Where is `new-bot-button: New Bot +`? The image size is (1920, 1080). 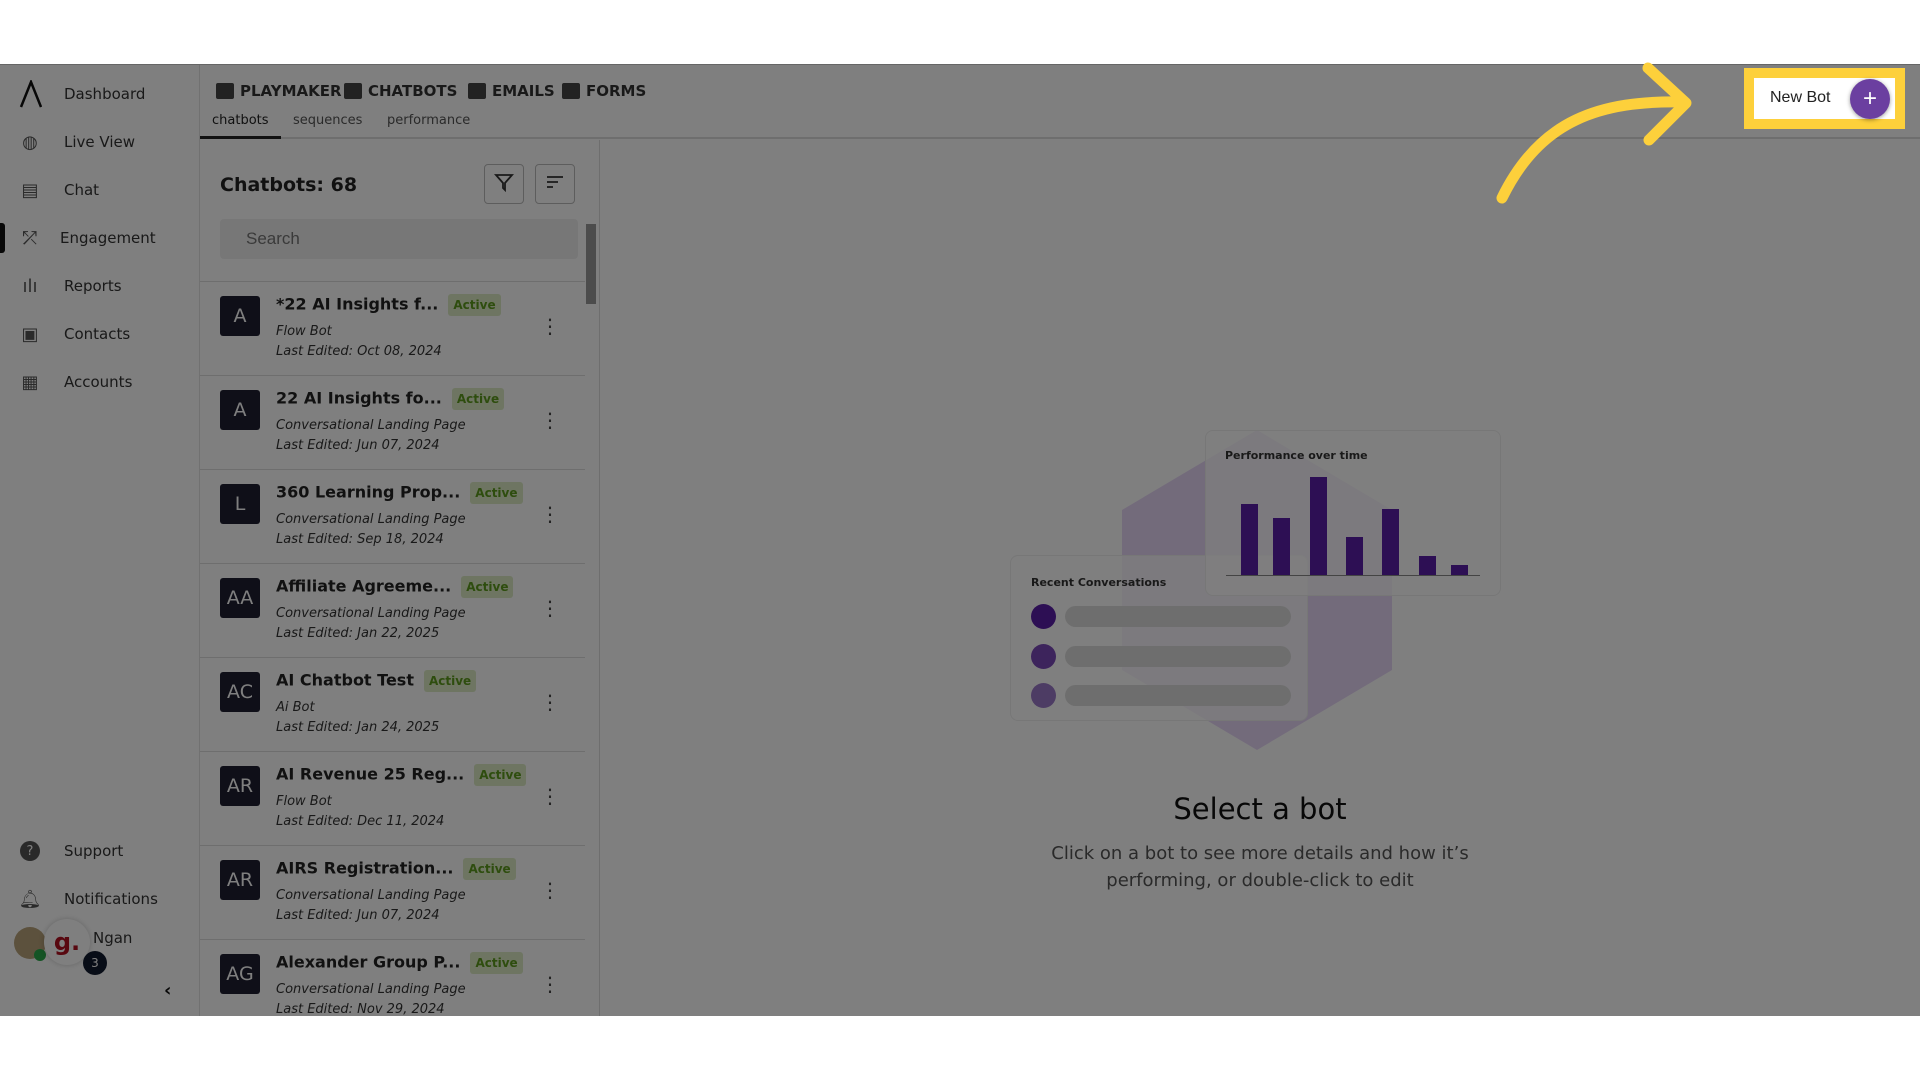 new-bot-button: New Bot + is located at coordinates (1824, 98).